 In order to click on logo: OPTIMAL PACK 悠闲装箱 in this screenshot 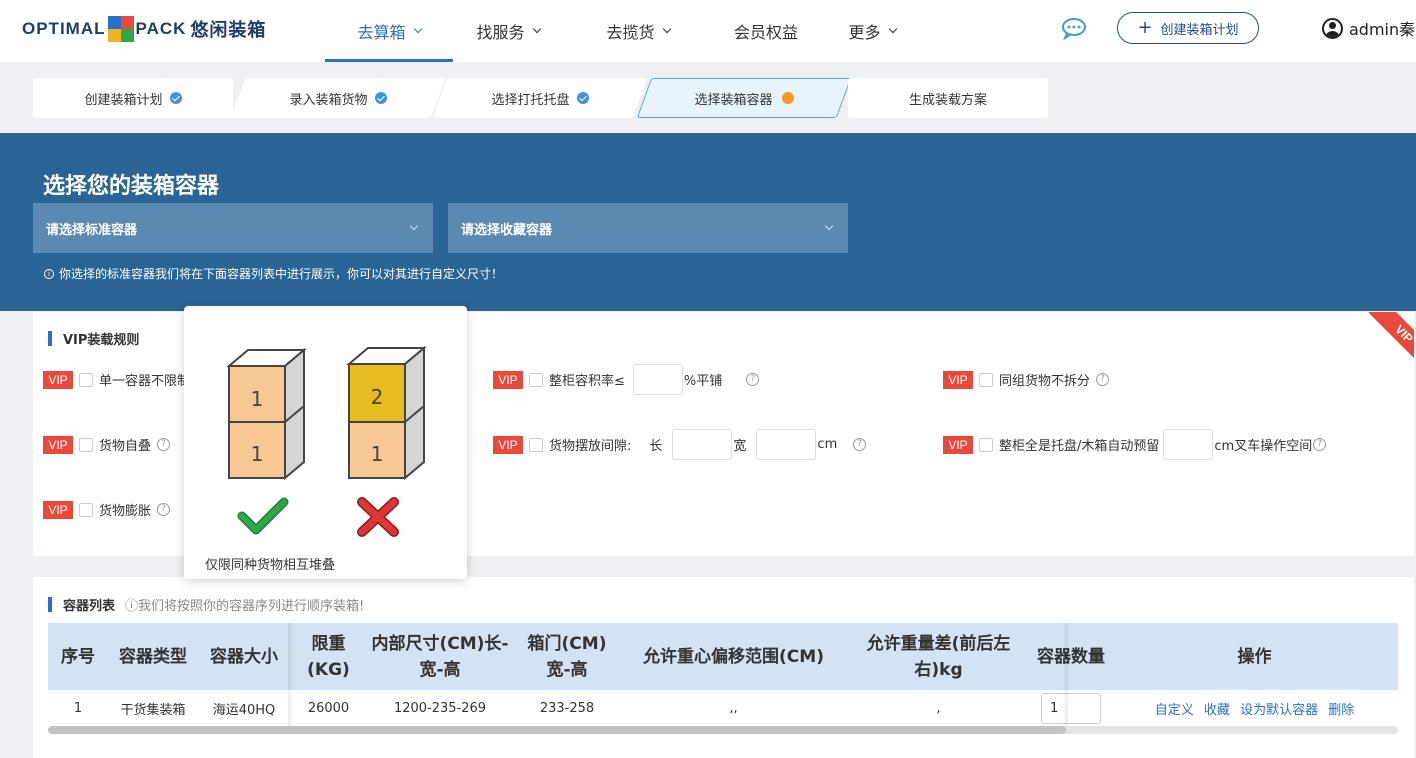, I will do `click(144, 29)`.